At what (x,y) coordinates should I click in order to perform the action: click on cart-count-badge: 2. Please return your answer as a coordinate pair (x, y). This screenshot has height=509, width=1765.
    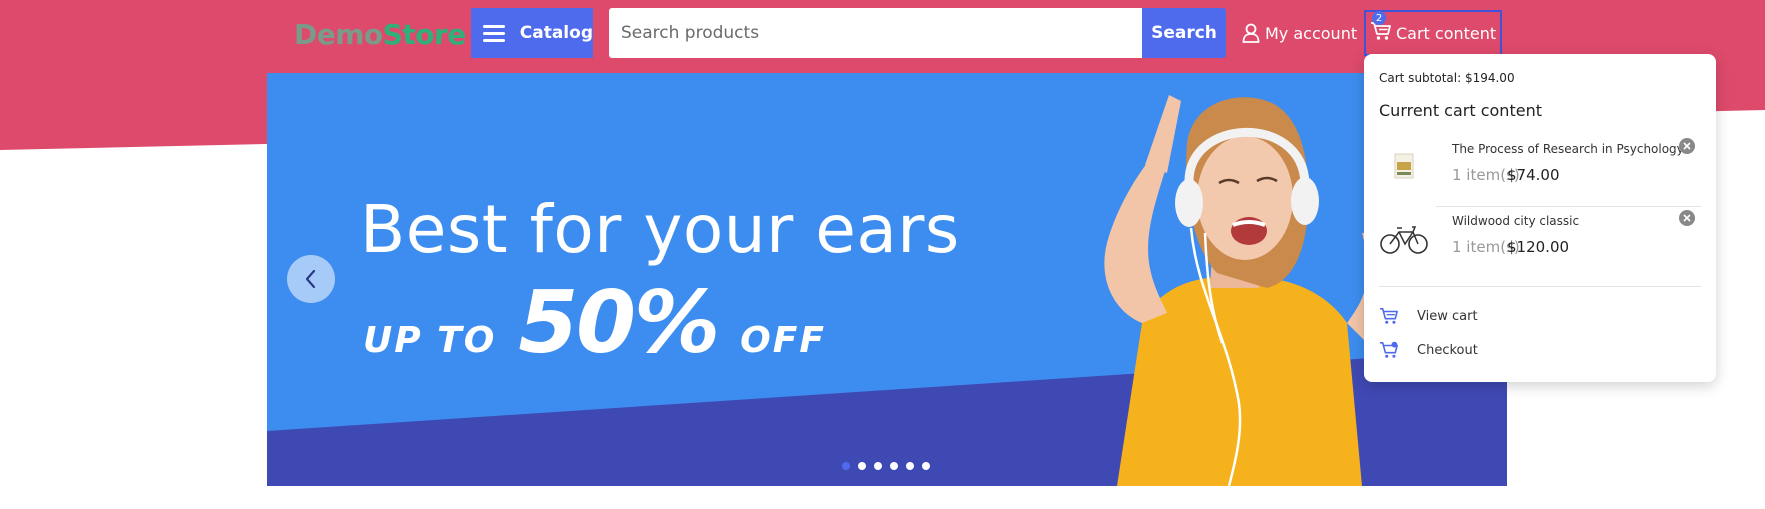
    Looking at the image, I should click on (1379, 18).